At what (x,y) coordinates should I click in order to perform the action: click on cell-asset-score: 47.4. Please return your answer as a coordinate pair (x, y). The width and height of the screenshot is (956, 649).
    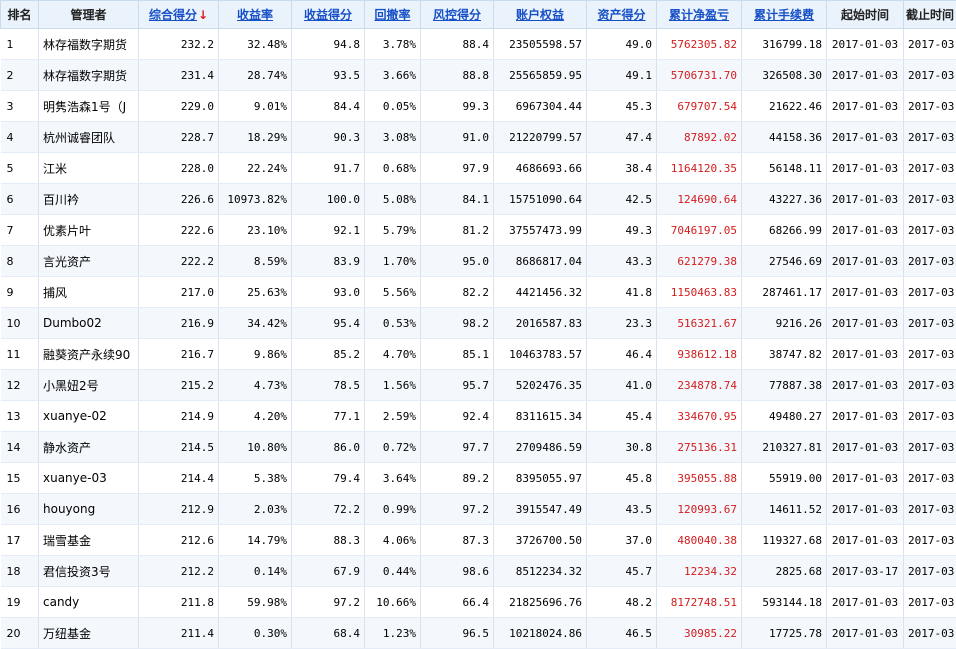
    Looking at the image, I should click on (622, 137).